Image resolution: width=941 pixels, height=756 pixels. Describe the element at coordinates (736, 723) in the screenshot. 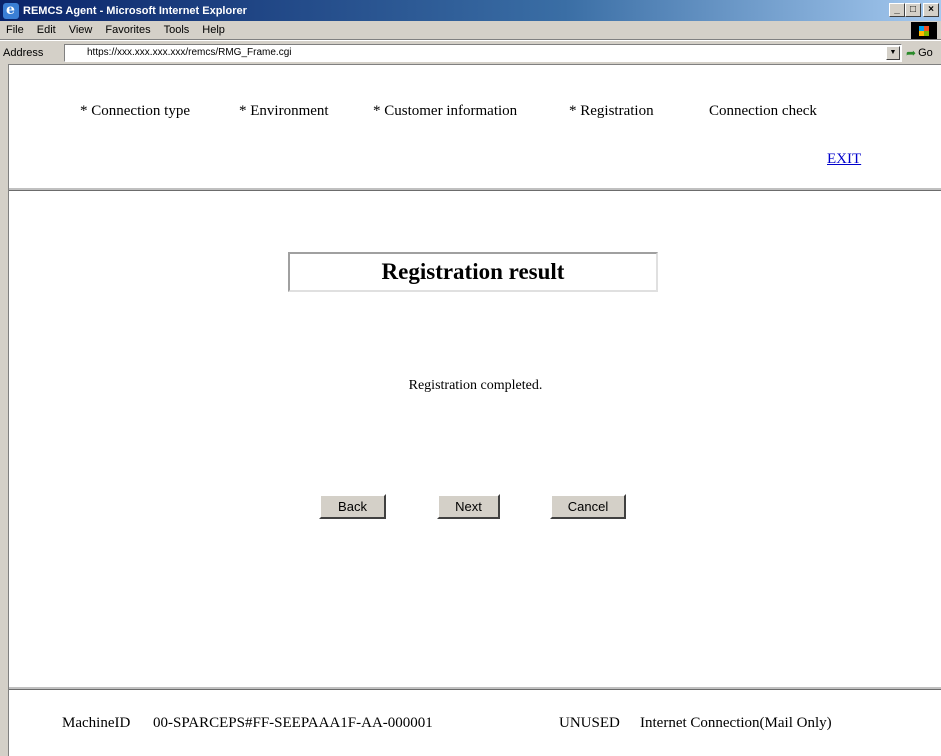

I see `connection-type-value: Internet Connection(Mail Only)` at that location.